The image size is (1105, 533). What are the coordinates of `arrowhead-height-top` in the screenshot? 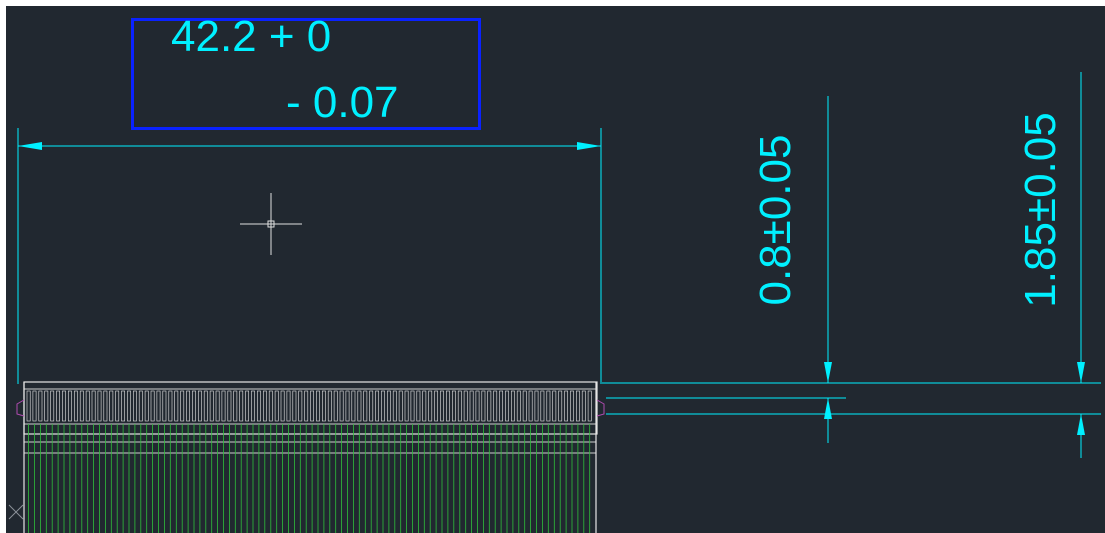 It's located at (1081, 372).